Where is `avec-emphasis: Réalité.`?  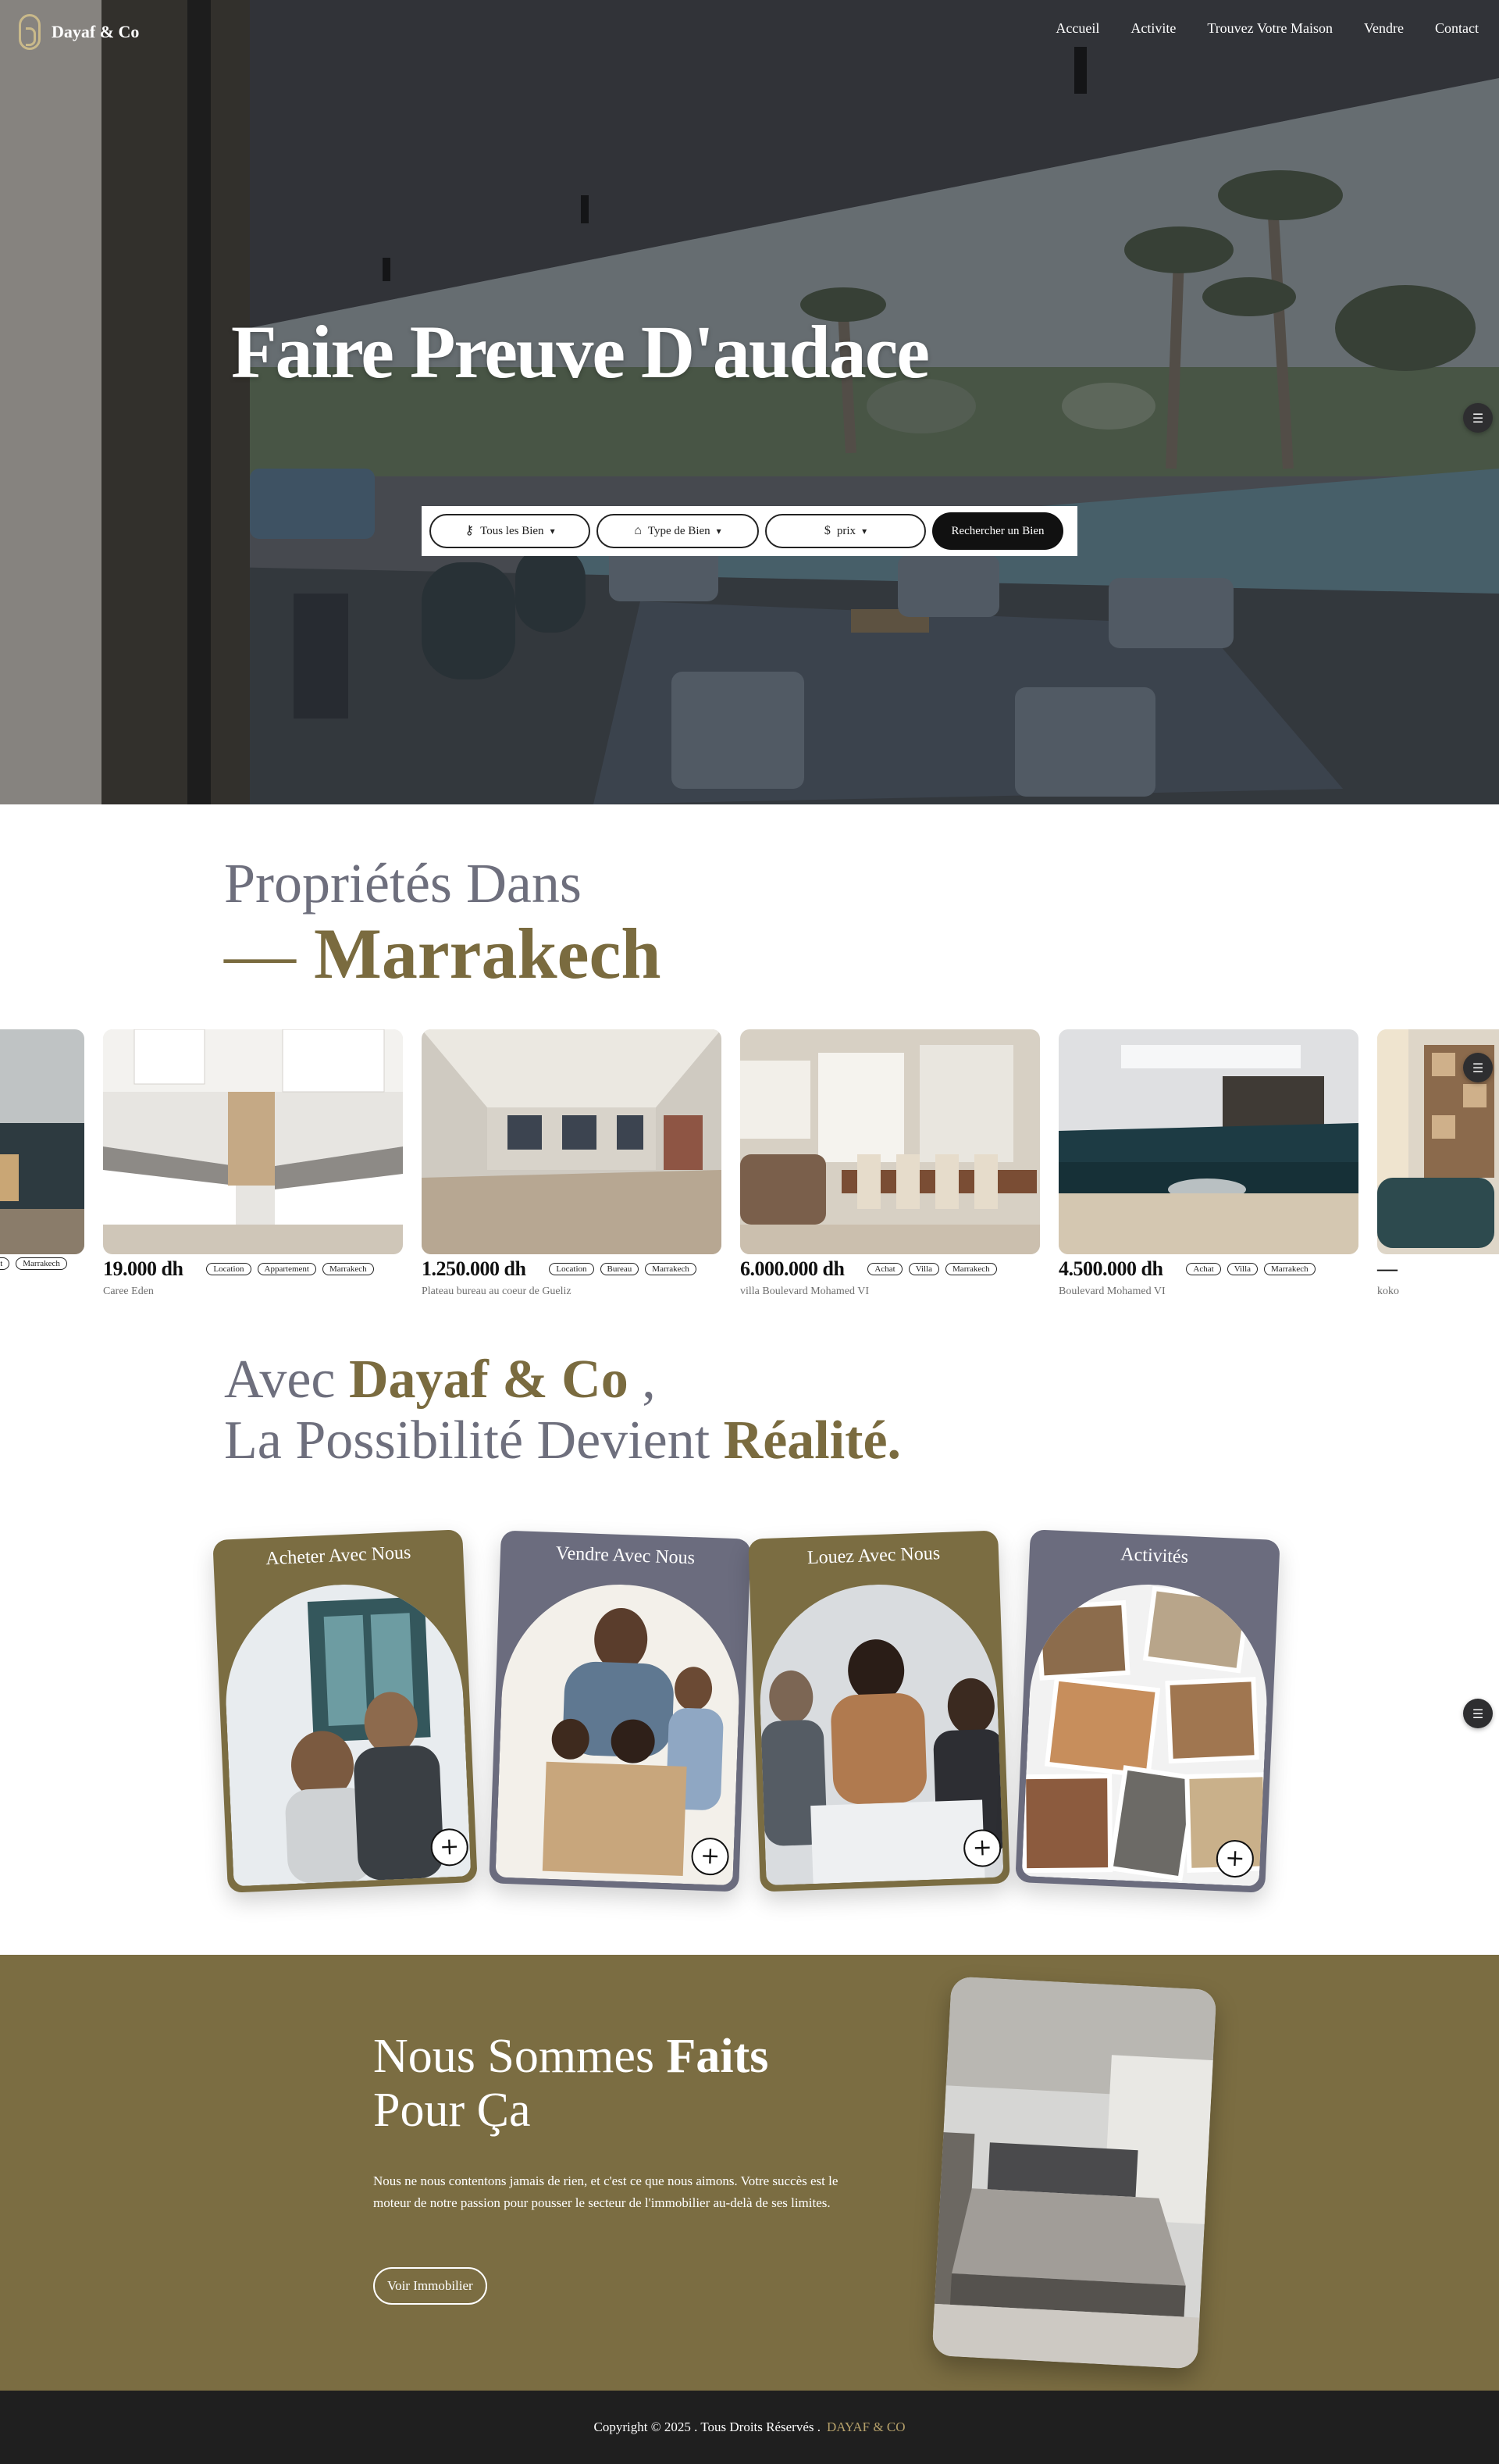 avec-emphasis: Réalité. is located at coordinates (813, 1440).